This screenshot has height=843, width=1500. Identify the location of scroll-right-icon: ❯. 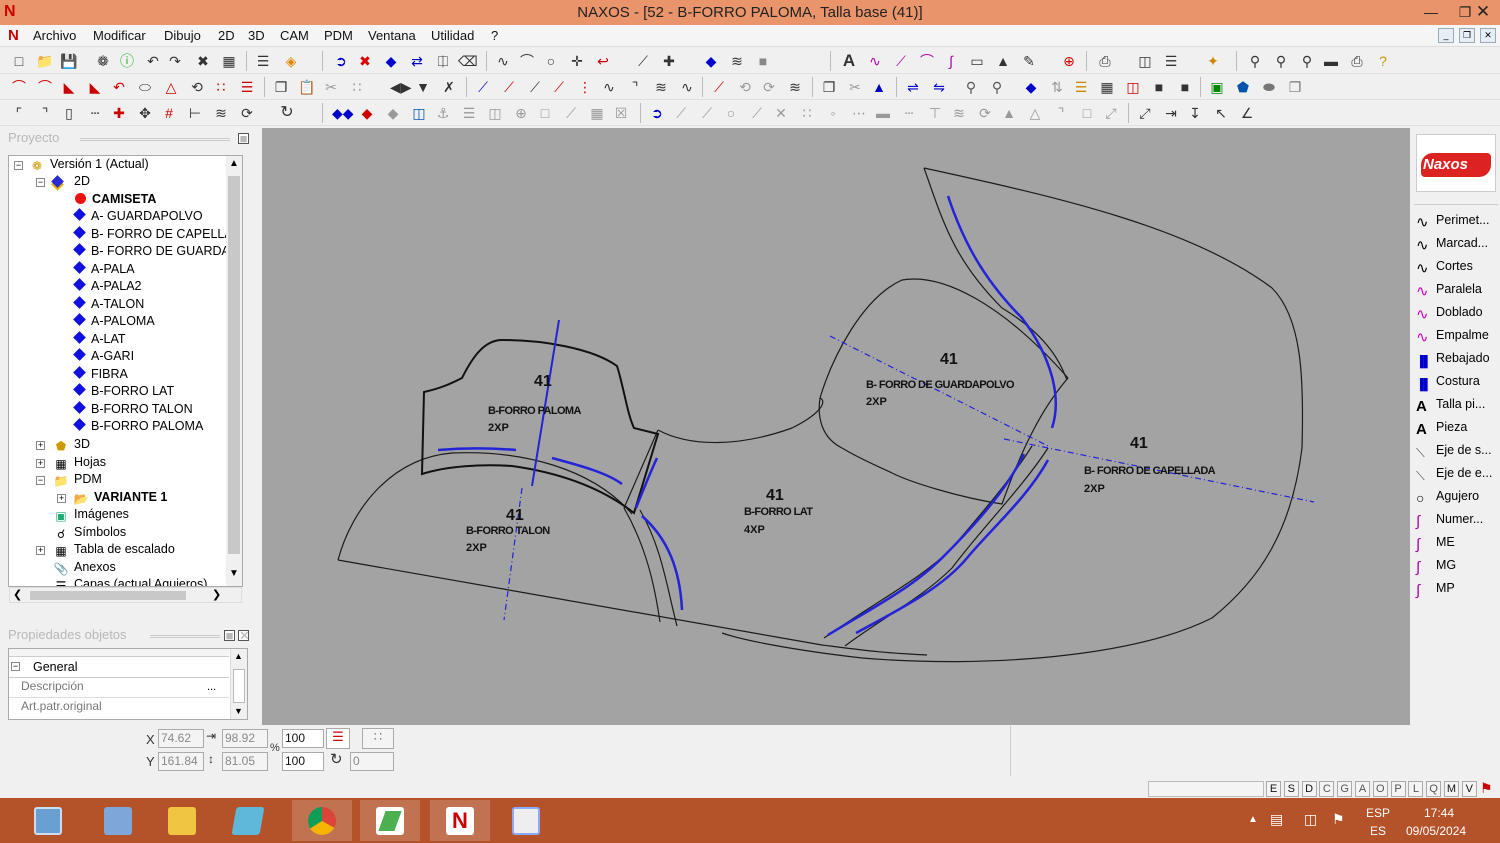
(216, 594).